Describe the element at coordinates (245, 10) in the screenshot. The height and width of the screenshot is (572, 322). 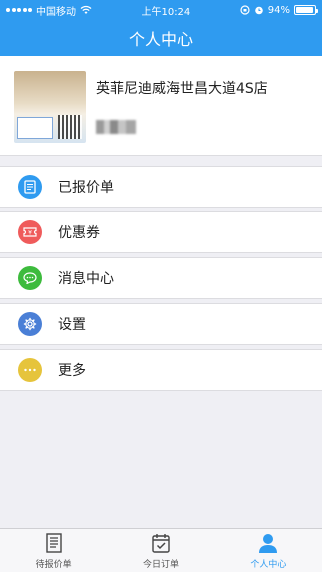
I see `rotation-lock-icon` at that location.